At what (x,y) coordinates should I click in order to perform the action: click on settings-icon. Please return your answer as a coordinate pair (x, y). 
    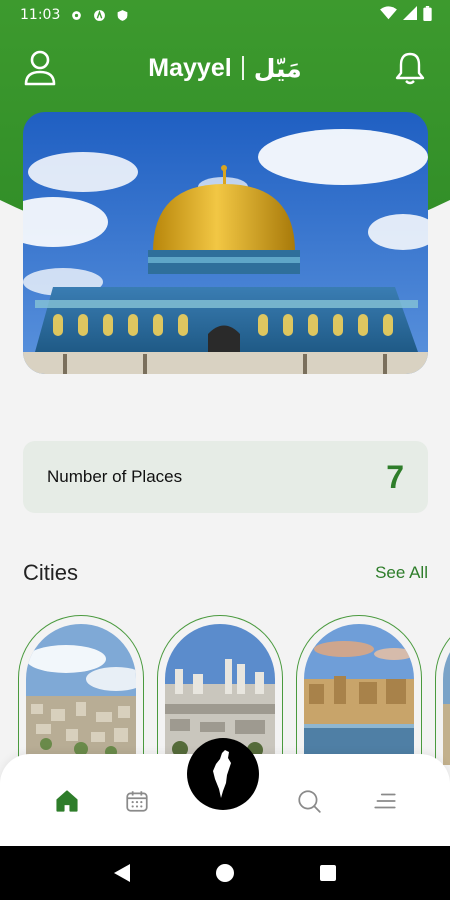
    Looking at the image, I should click on (76, 15).